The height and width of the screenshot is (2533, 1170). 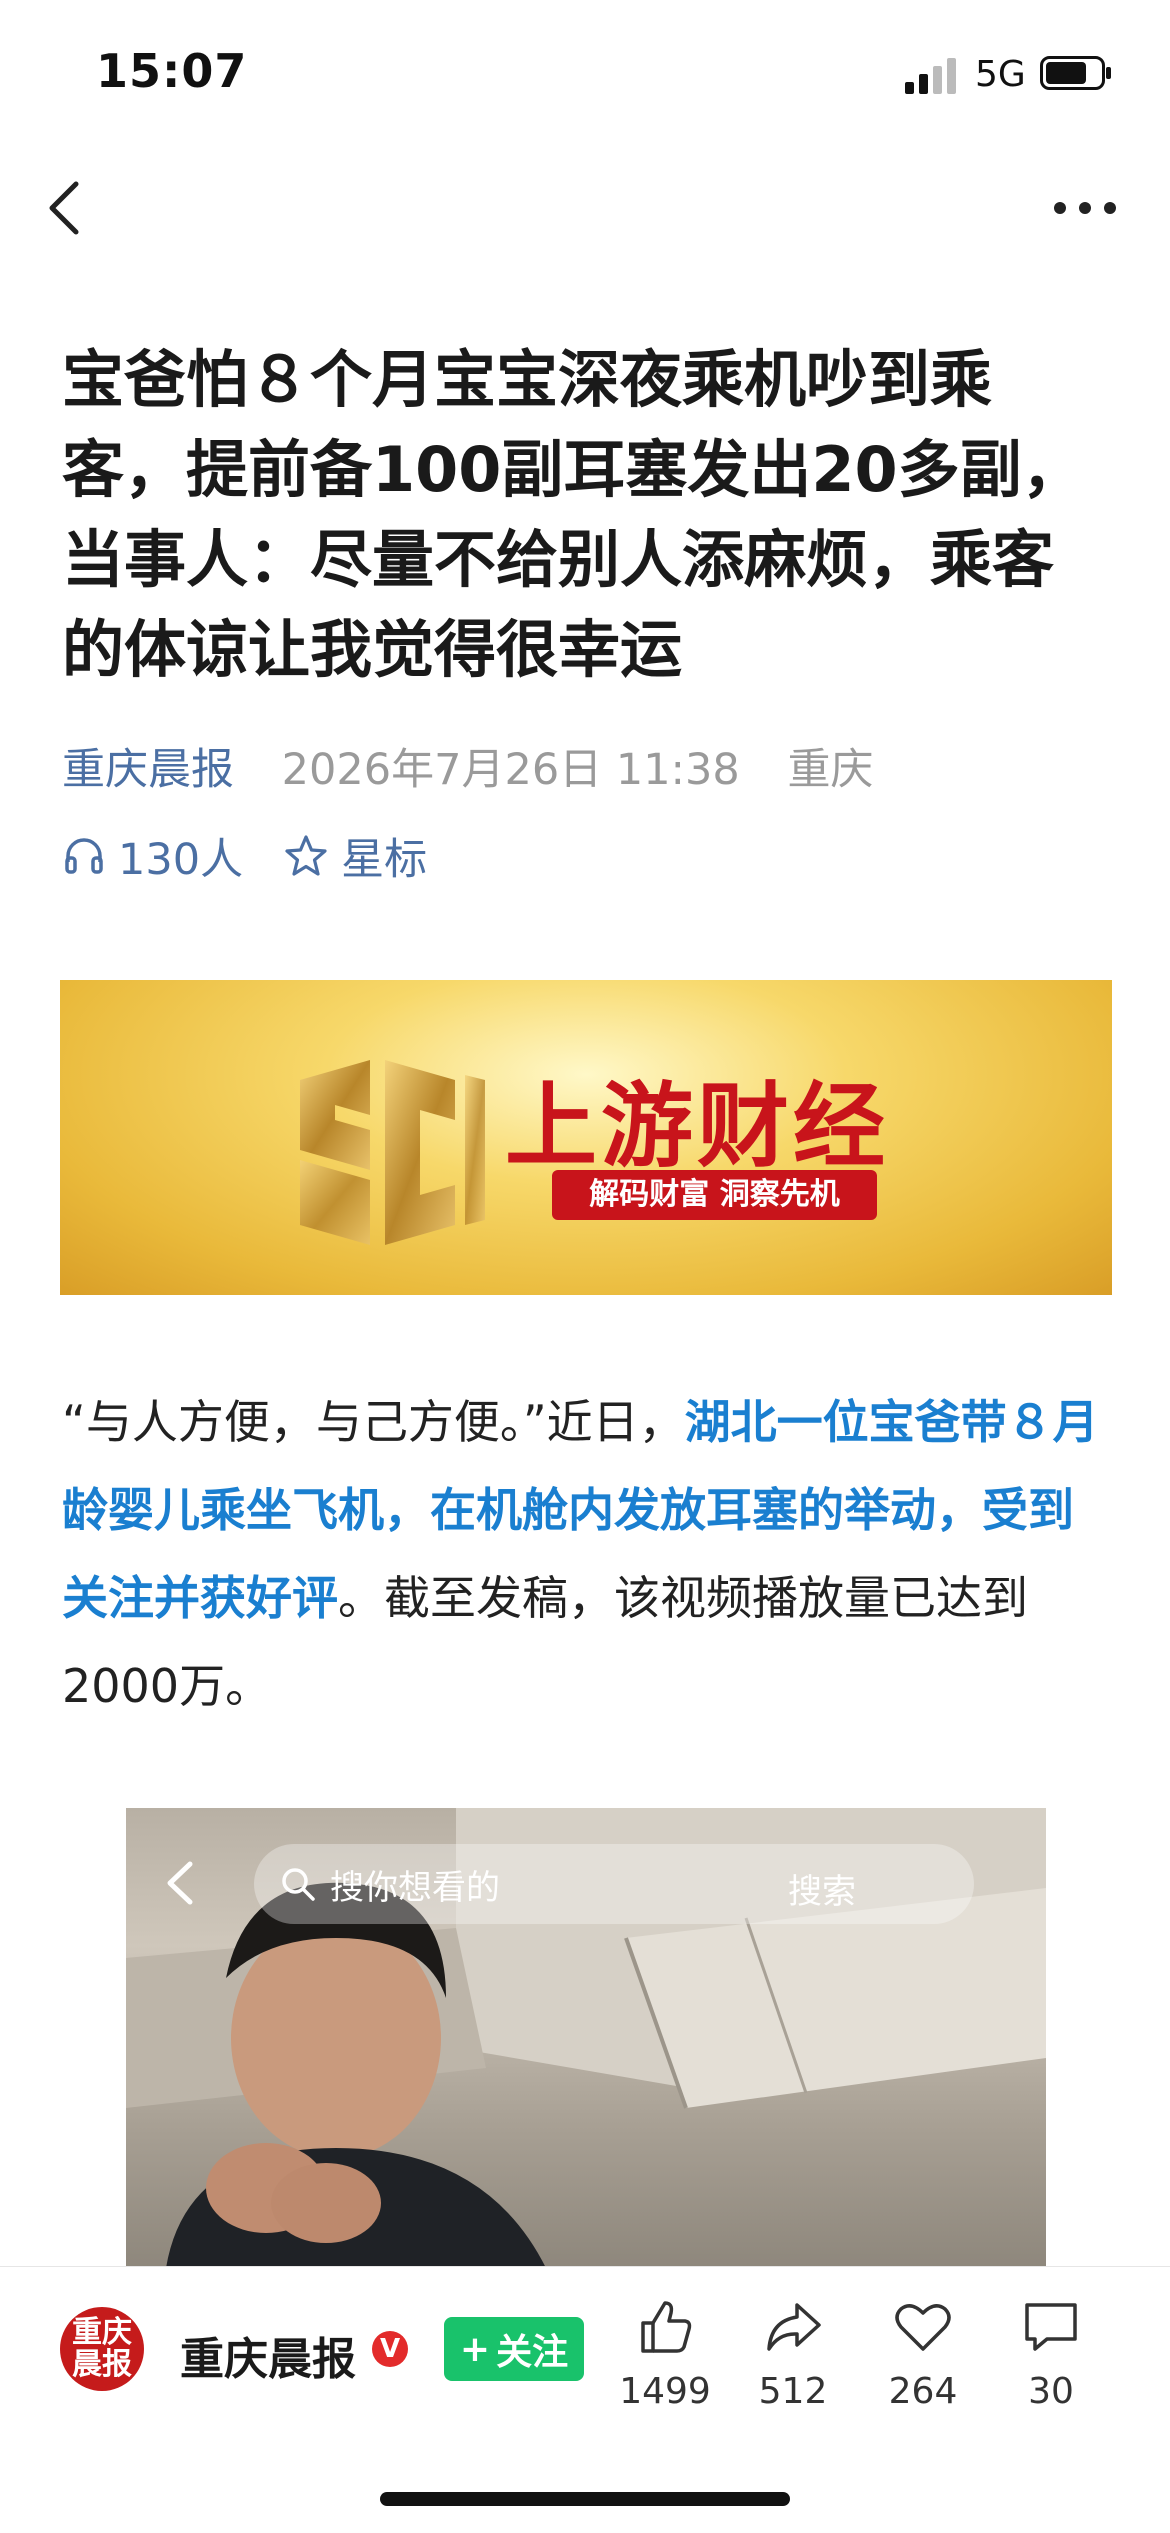 What do you see at coordinates (830, 770) in the screenshot?
I see `publish-location: 重庆` at bounding box center [830, 770].